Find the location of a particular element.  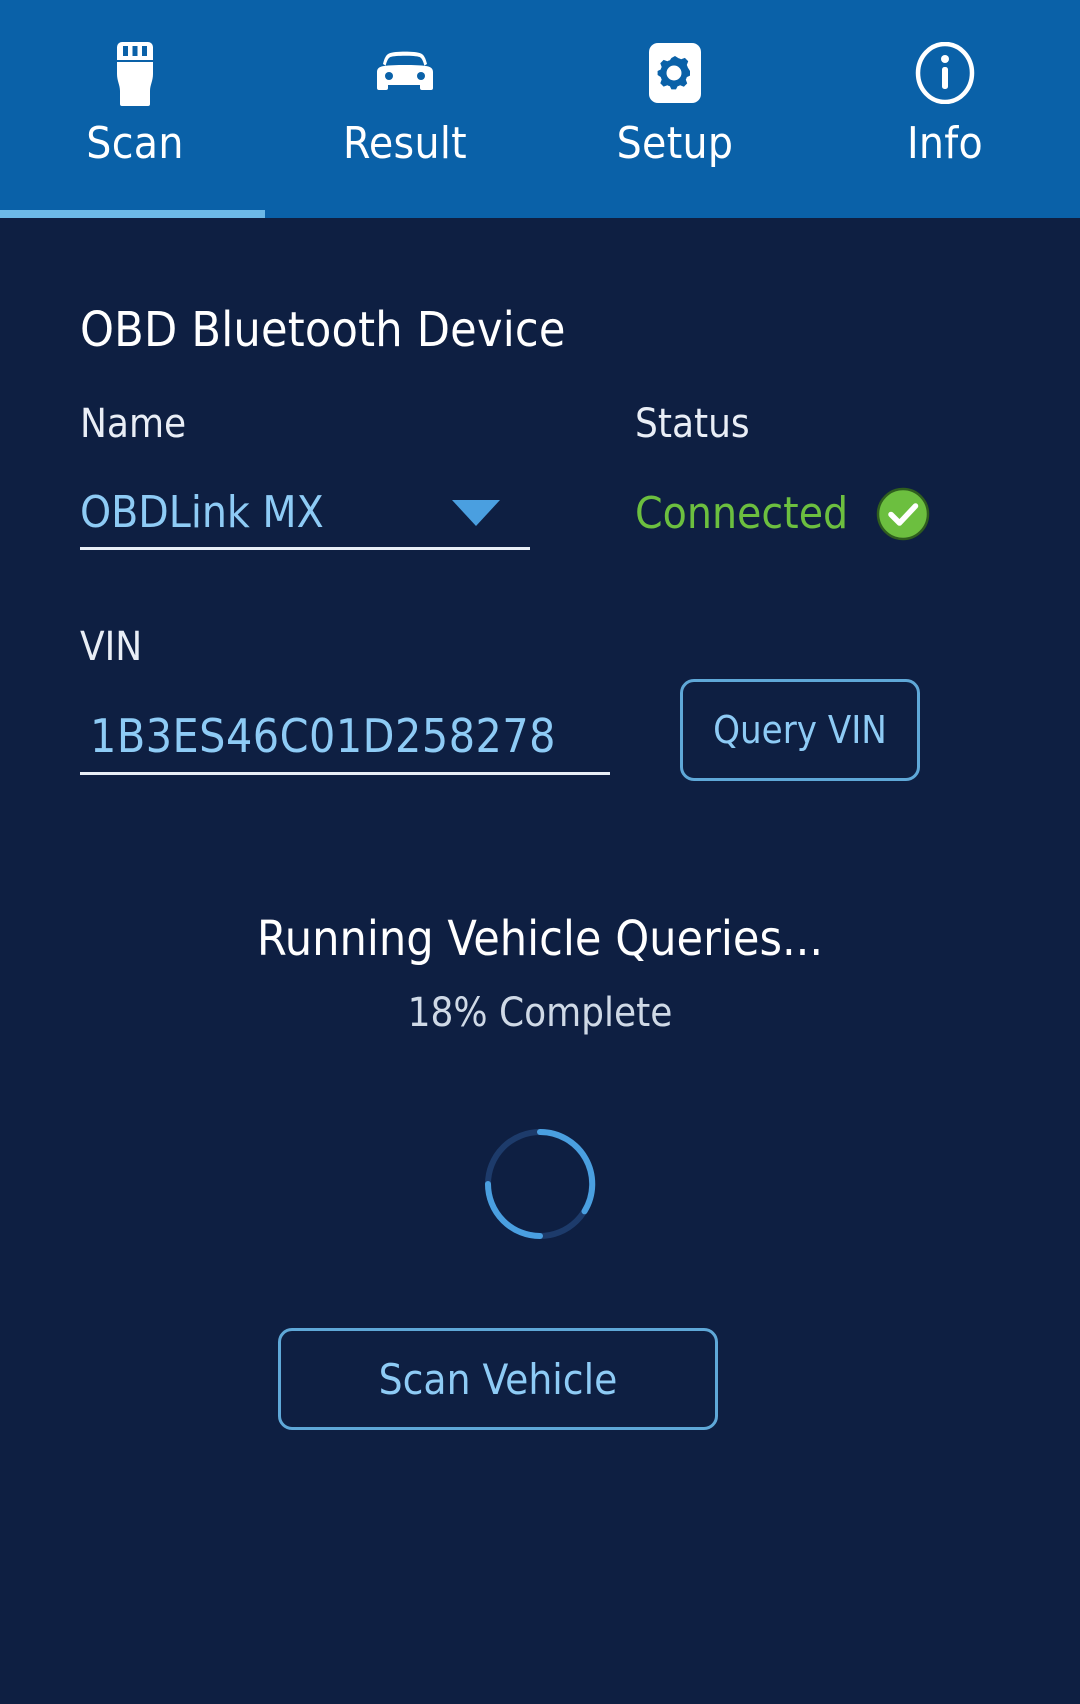

chevron-down-icon is located at coordinates (476, 516).